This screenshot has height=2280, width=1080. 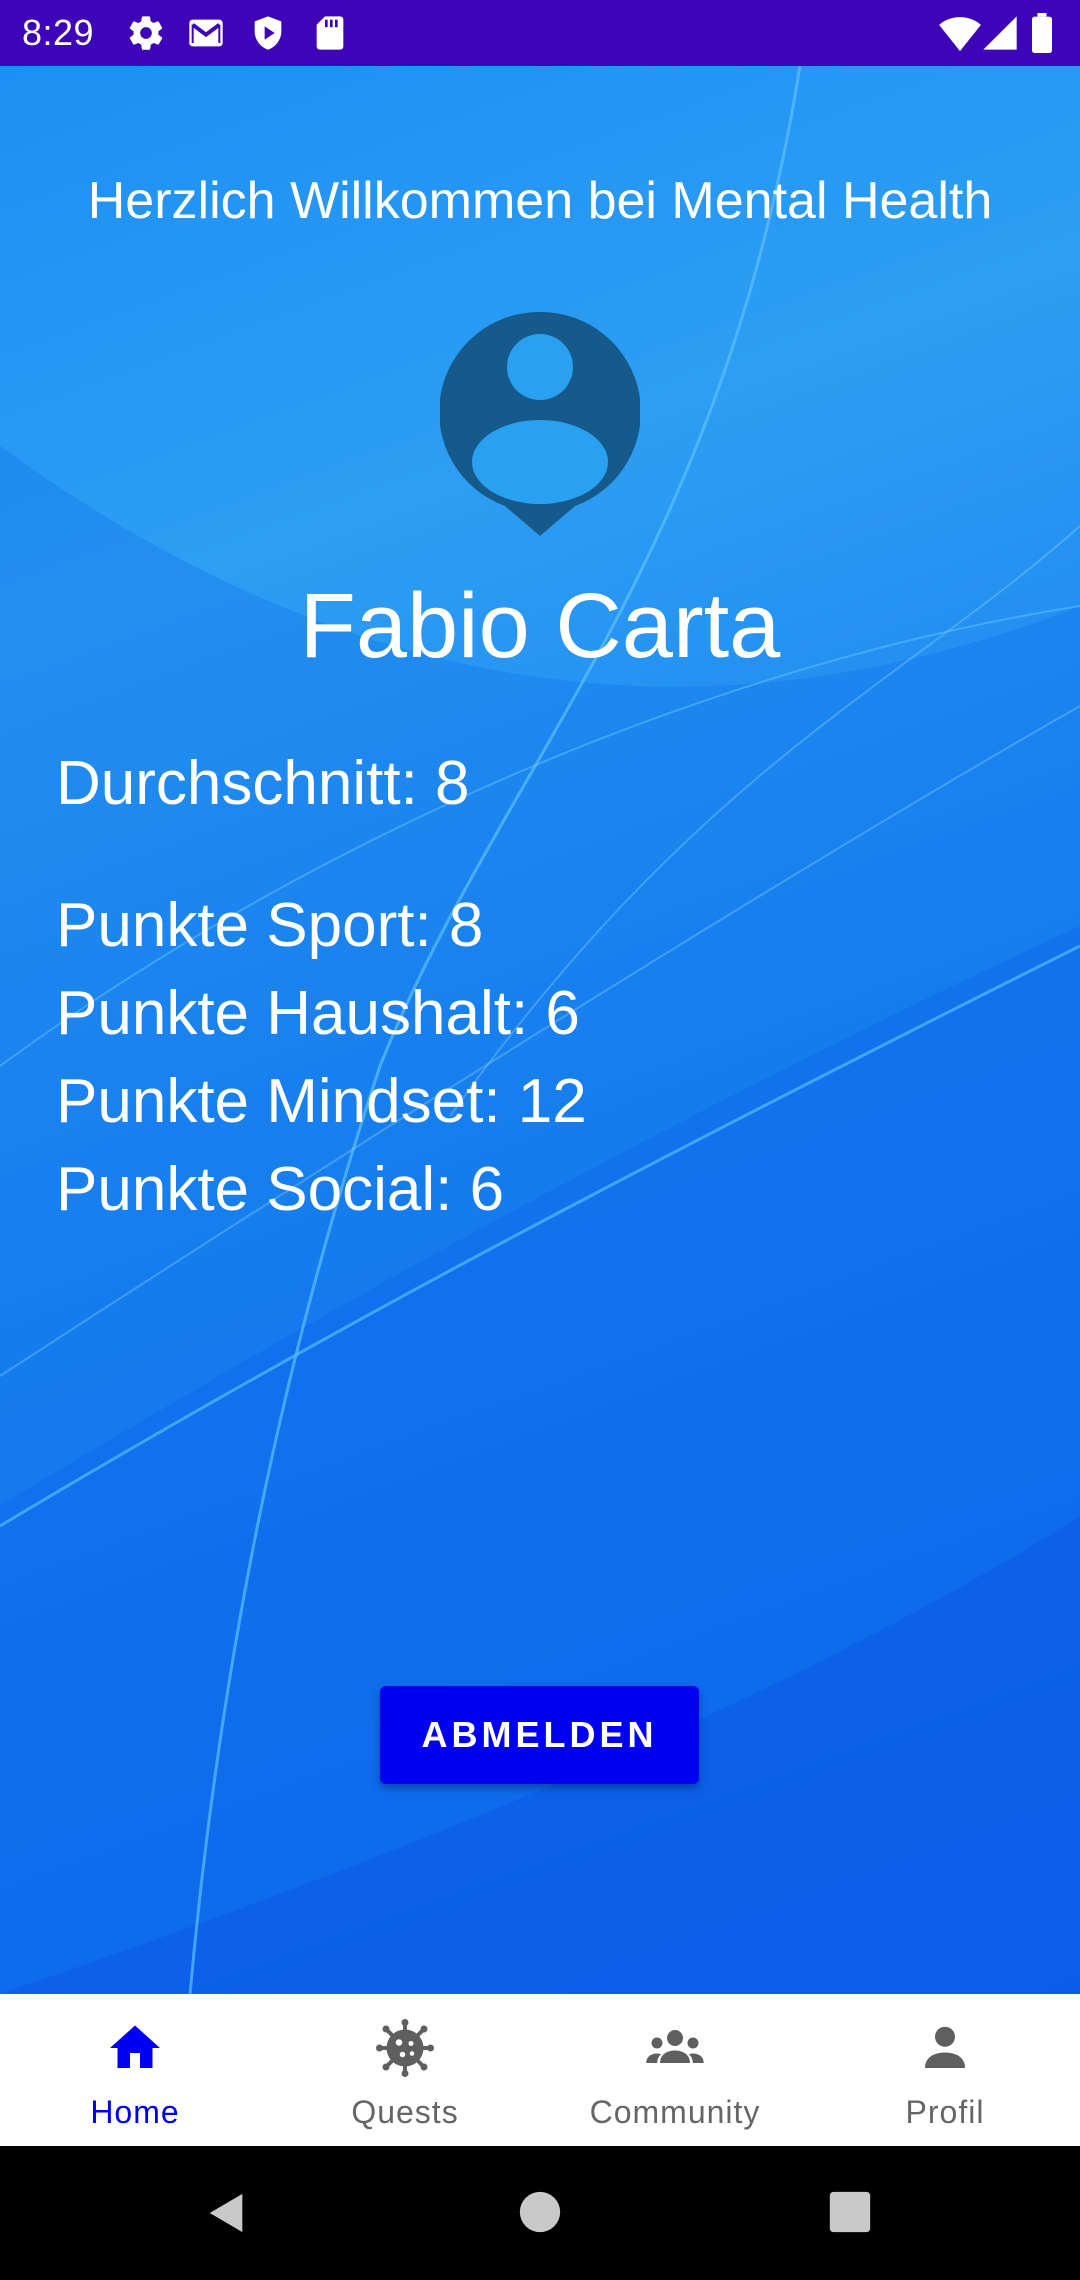 I want to click on sd-card-icon, so click(x=330, y=33).